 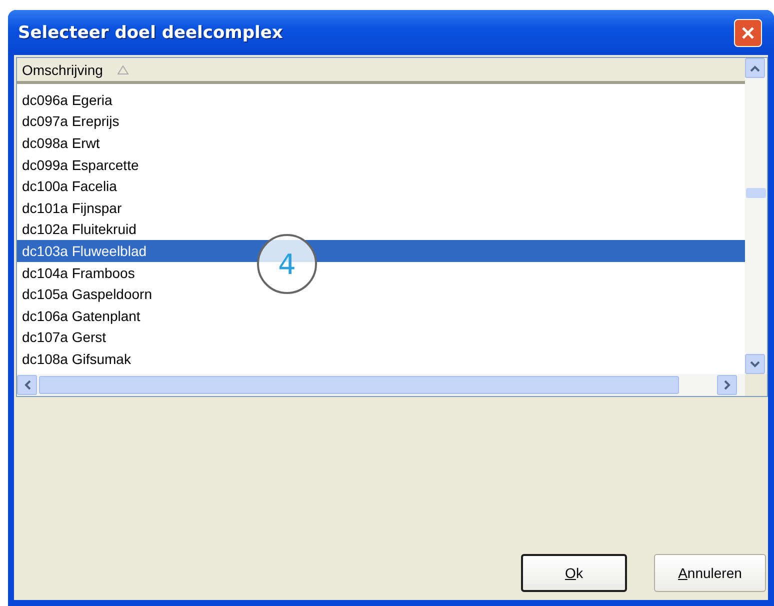 I want to click on column-label: Omschrijving, so click(x=62, y=70).